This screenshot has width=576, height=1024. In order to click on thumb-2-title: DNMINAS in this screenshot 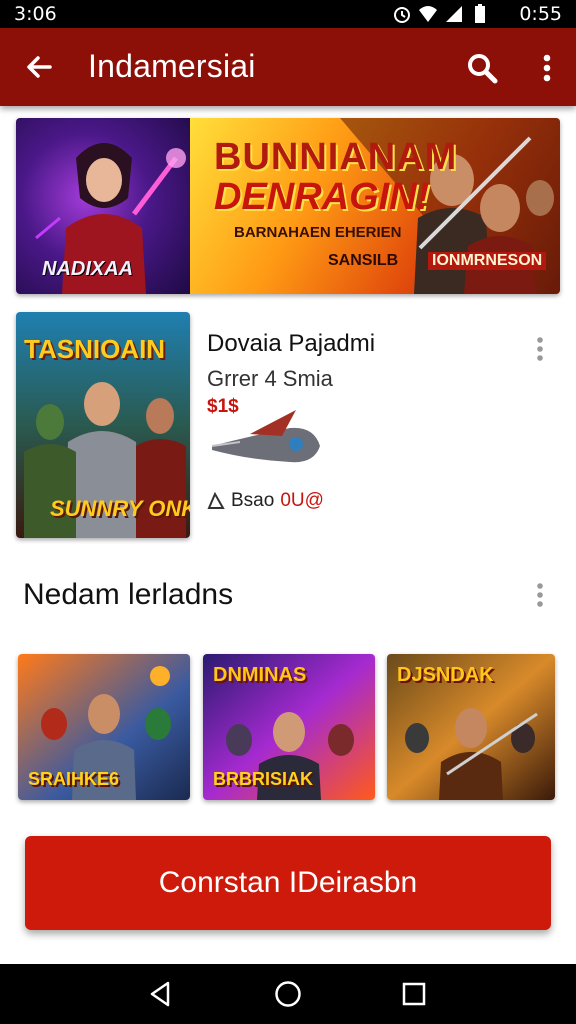, I will do `click(260, 675)`.